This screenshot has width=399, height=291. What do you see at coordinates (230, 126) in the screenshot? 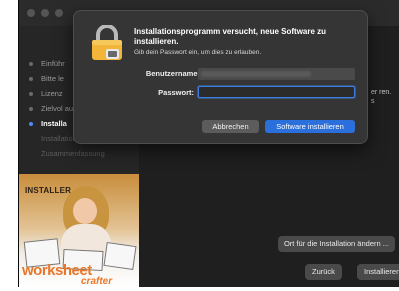
I see `cancel-button: Abbrechen` at bounding box center [230, 126].